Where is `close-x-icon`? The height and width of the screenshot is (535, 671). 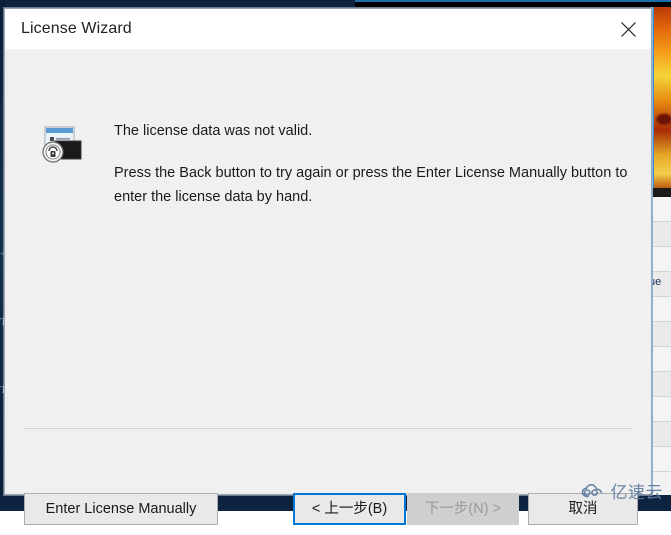
close-x-icon is located at coordinates (628, 29).